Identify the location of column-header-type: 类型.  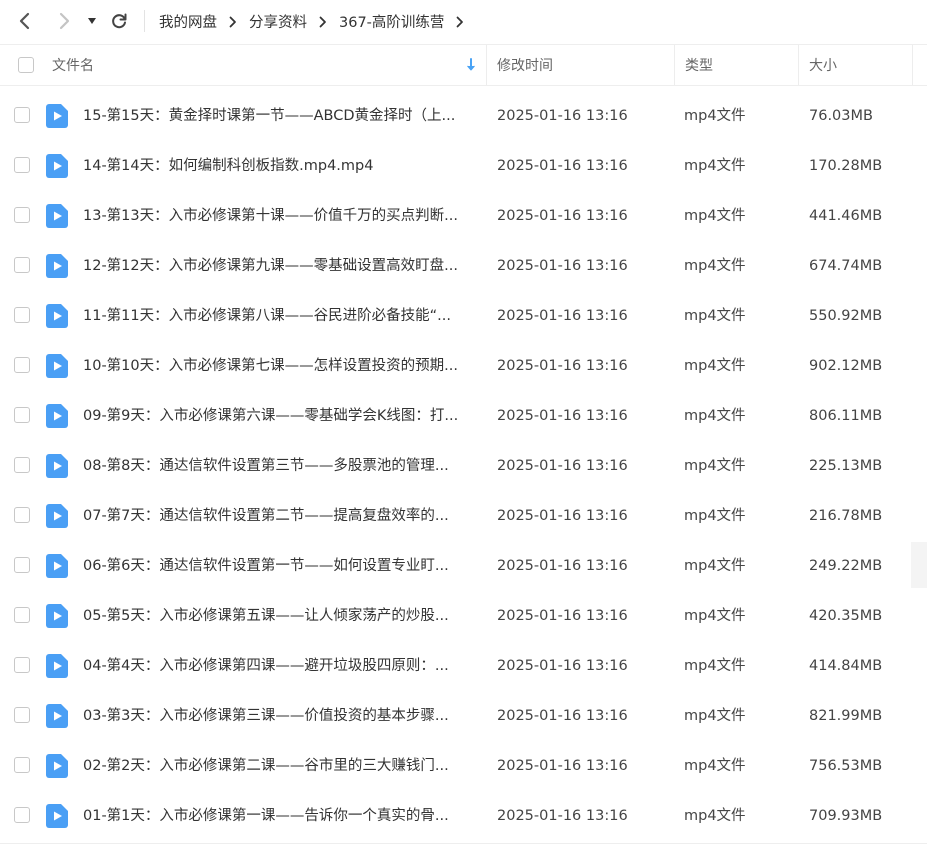
(699, 65).